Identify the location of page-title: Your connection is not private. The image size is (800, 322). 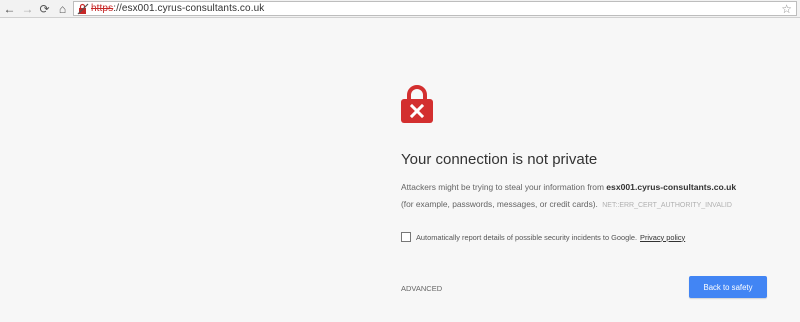
(499, 159).